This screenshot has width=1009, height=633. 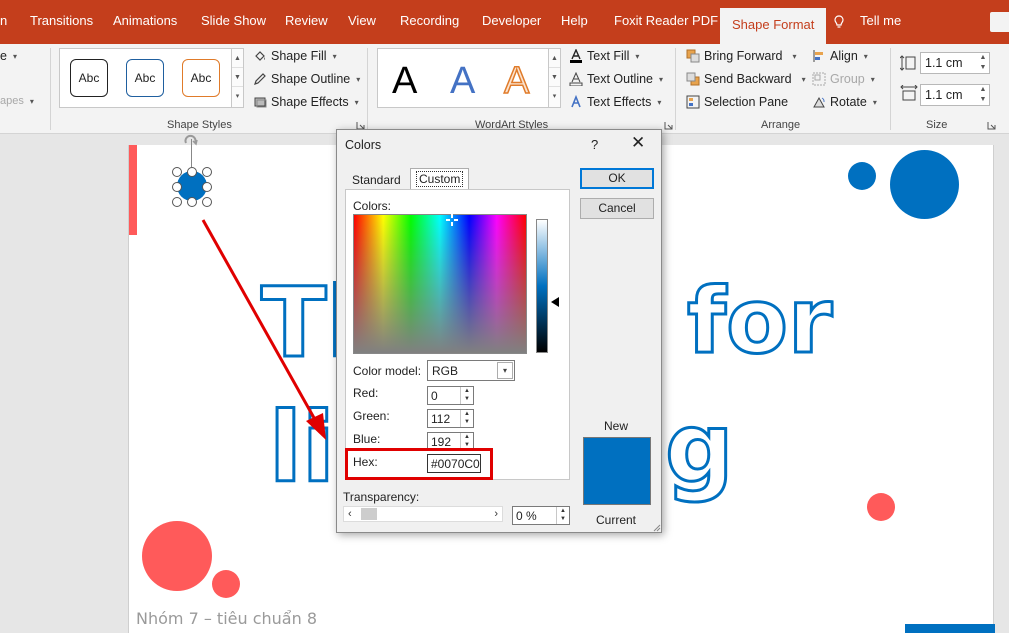 I want to click on rotation-handle-icon, so click(x=191, y=140).